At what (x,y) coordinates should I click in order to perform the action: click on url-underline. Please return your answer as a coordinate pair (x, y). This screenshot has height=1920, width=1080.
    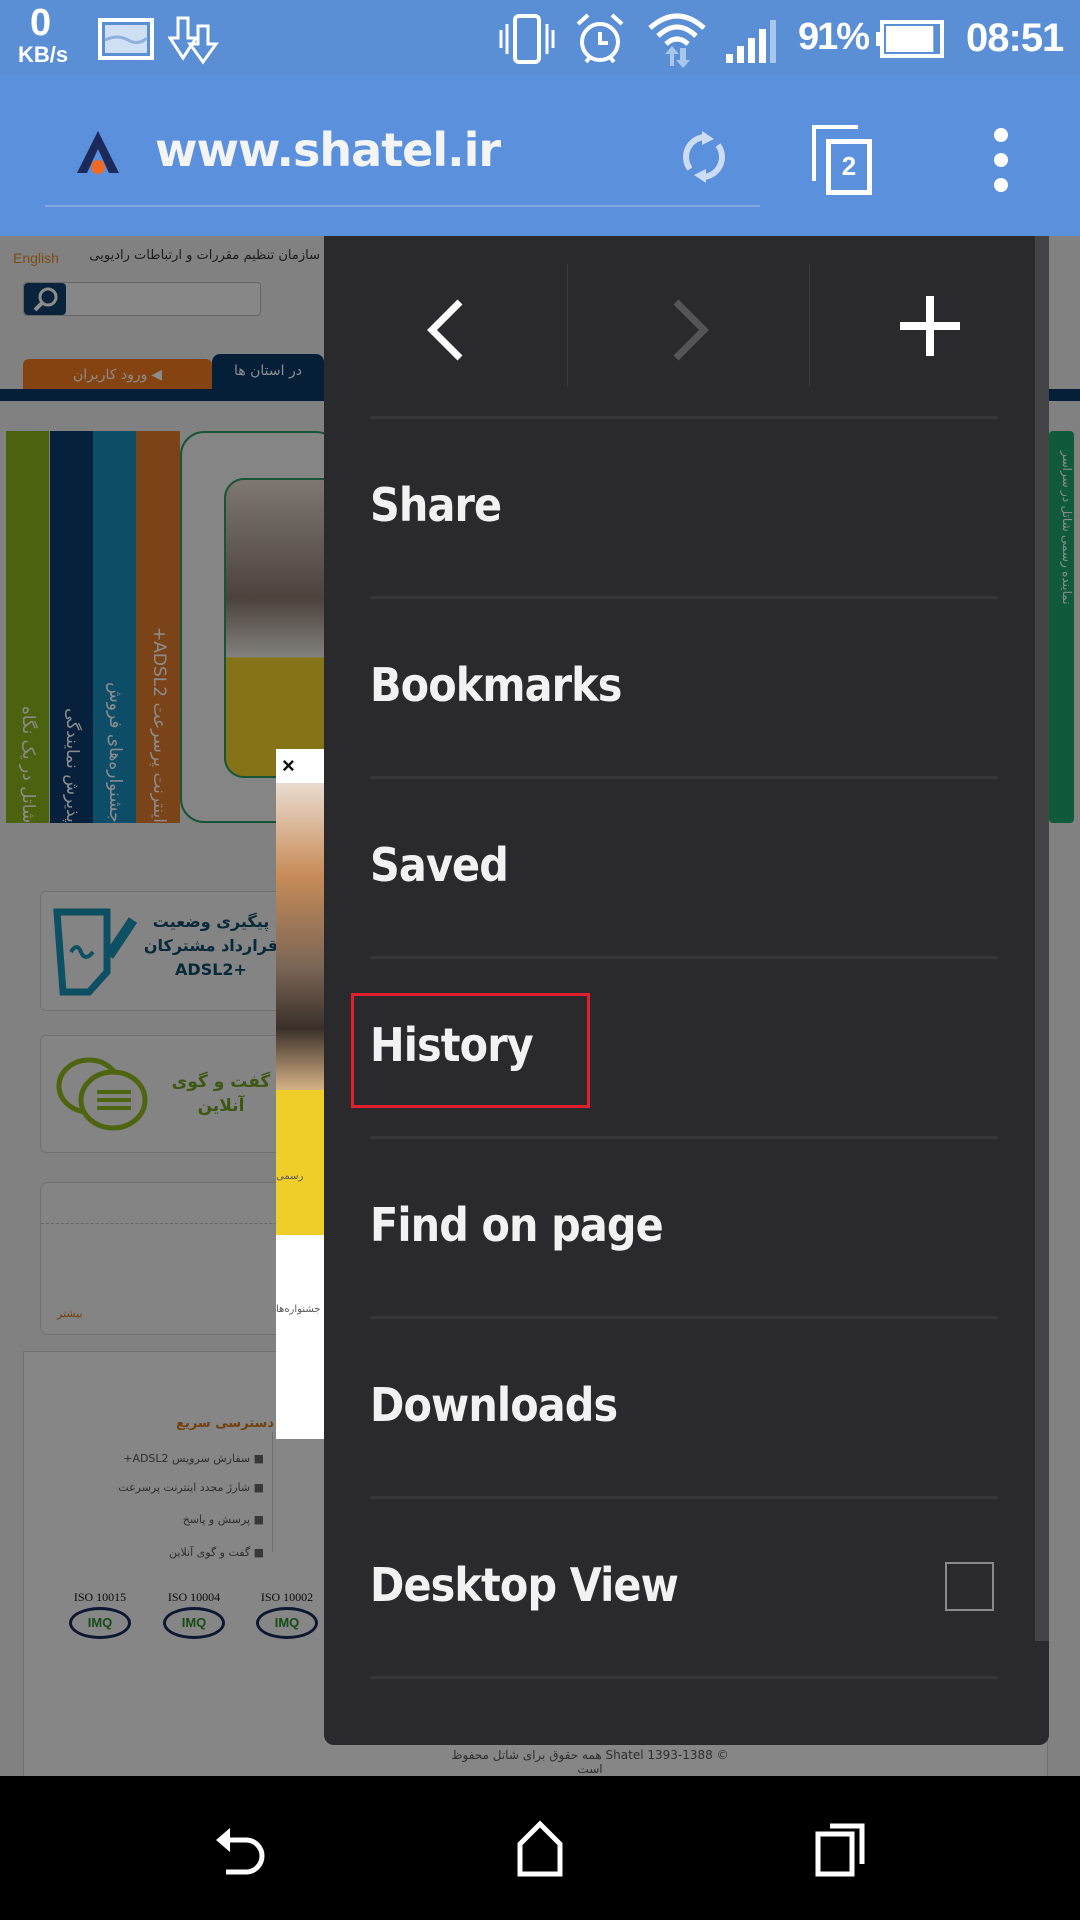
    Looking at the image, I should click on (402, 206).